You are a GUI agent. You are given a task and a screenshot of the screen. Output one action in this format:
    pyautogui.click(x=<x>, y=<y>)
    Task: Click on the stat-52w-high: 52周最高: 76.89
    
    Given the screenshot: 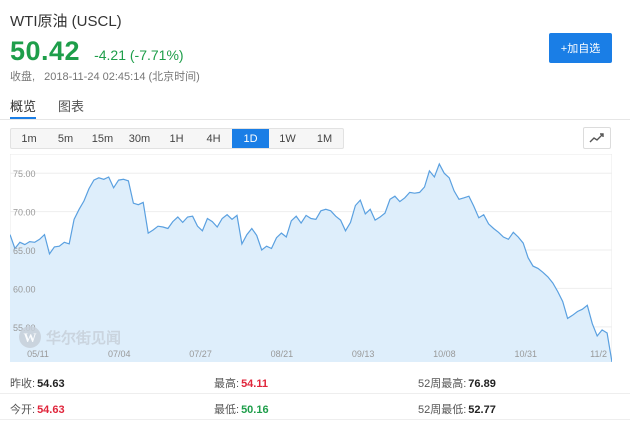 What is the action you would take?
    pyautogui.click(x=457, y=383)
    